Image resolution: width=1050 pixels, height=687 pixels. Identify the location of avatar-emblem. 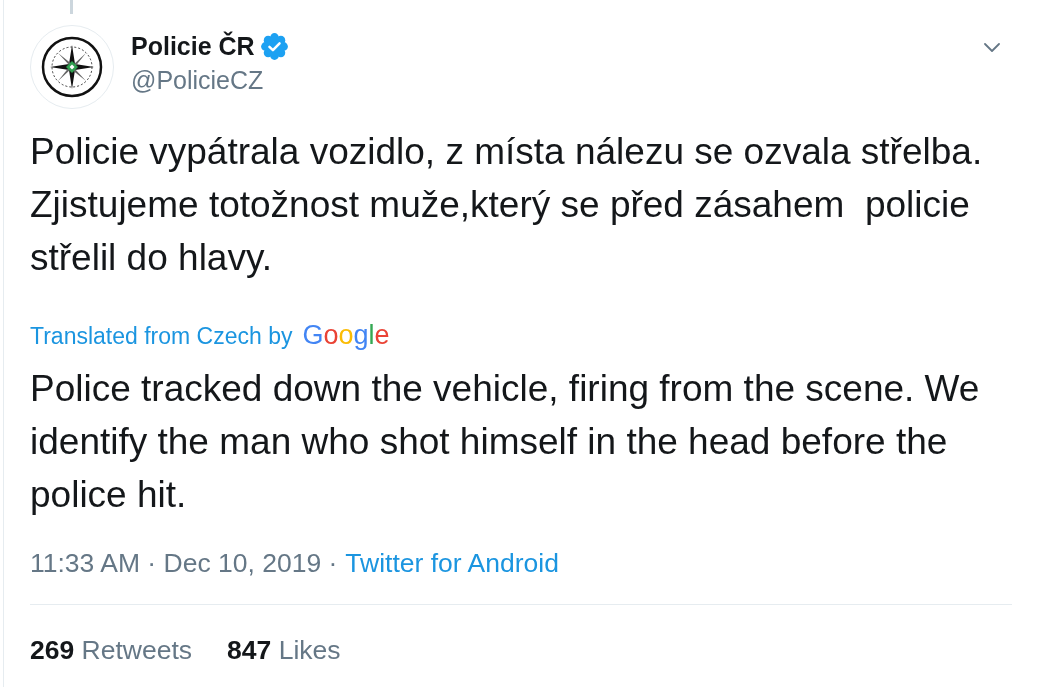
(72, 67).